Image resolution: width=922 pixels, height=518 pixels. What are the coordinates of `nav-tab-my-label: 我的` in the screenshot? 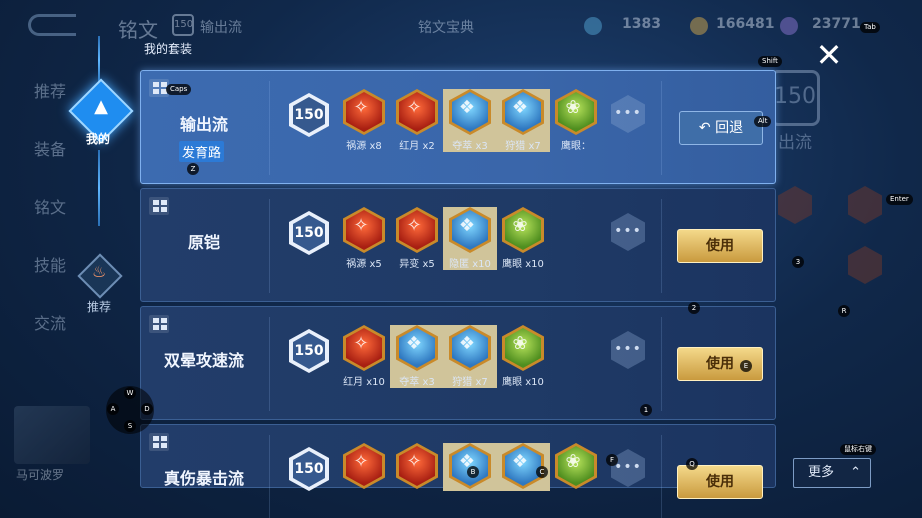 It's located at (98, 139).